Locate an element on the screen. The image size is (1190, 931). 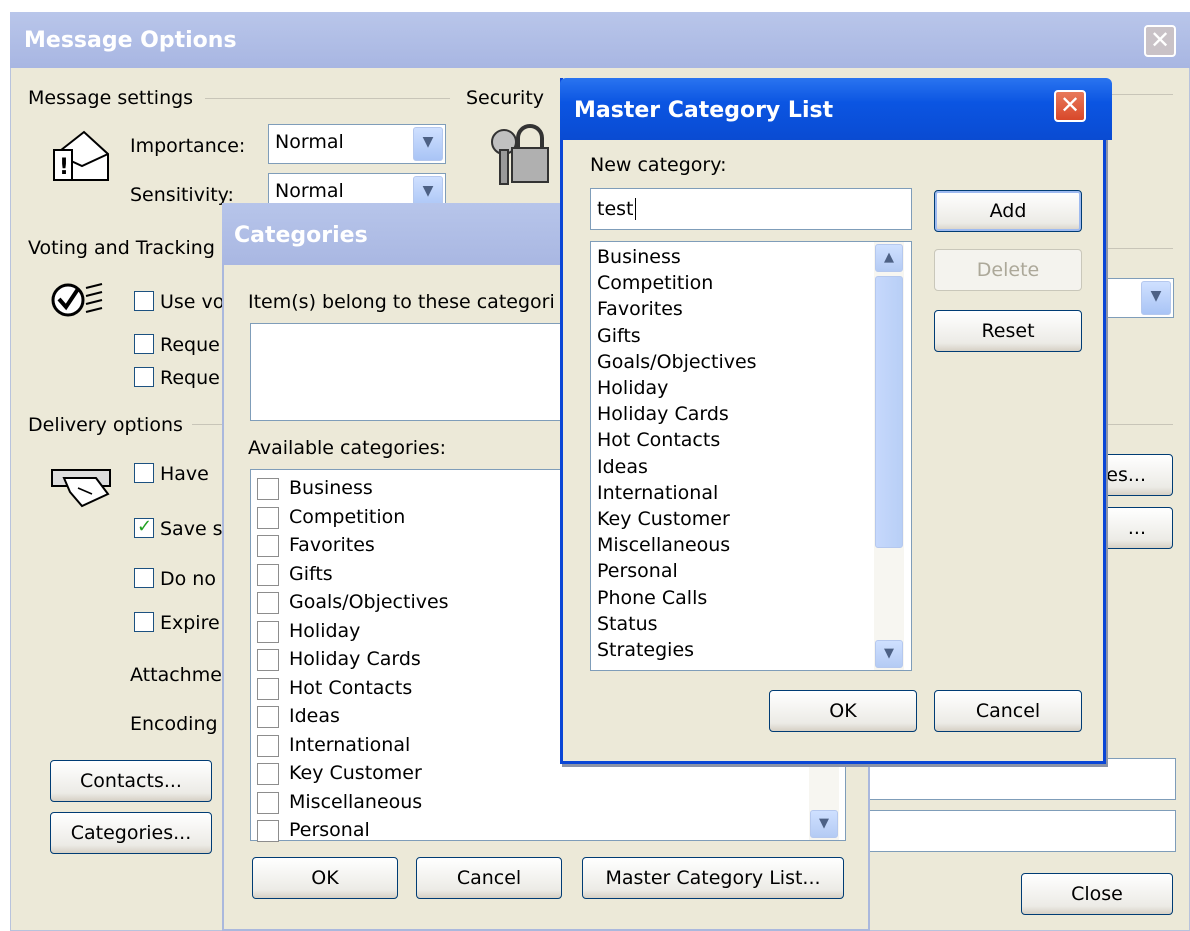
delete-label: Delete is located at coordinates (1008, 270).